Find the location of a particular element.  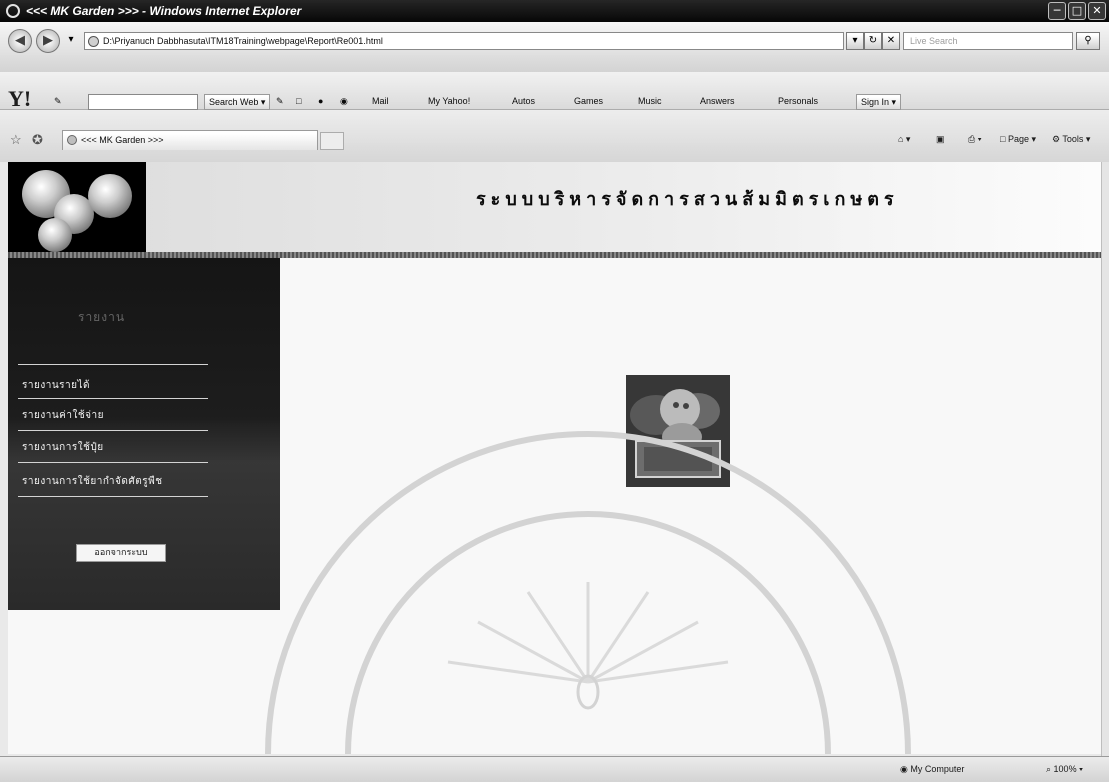

add-favorites-icon: ✪ is located at coordinates (37, 140).